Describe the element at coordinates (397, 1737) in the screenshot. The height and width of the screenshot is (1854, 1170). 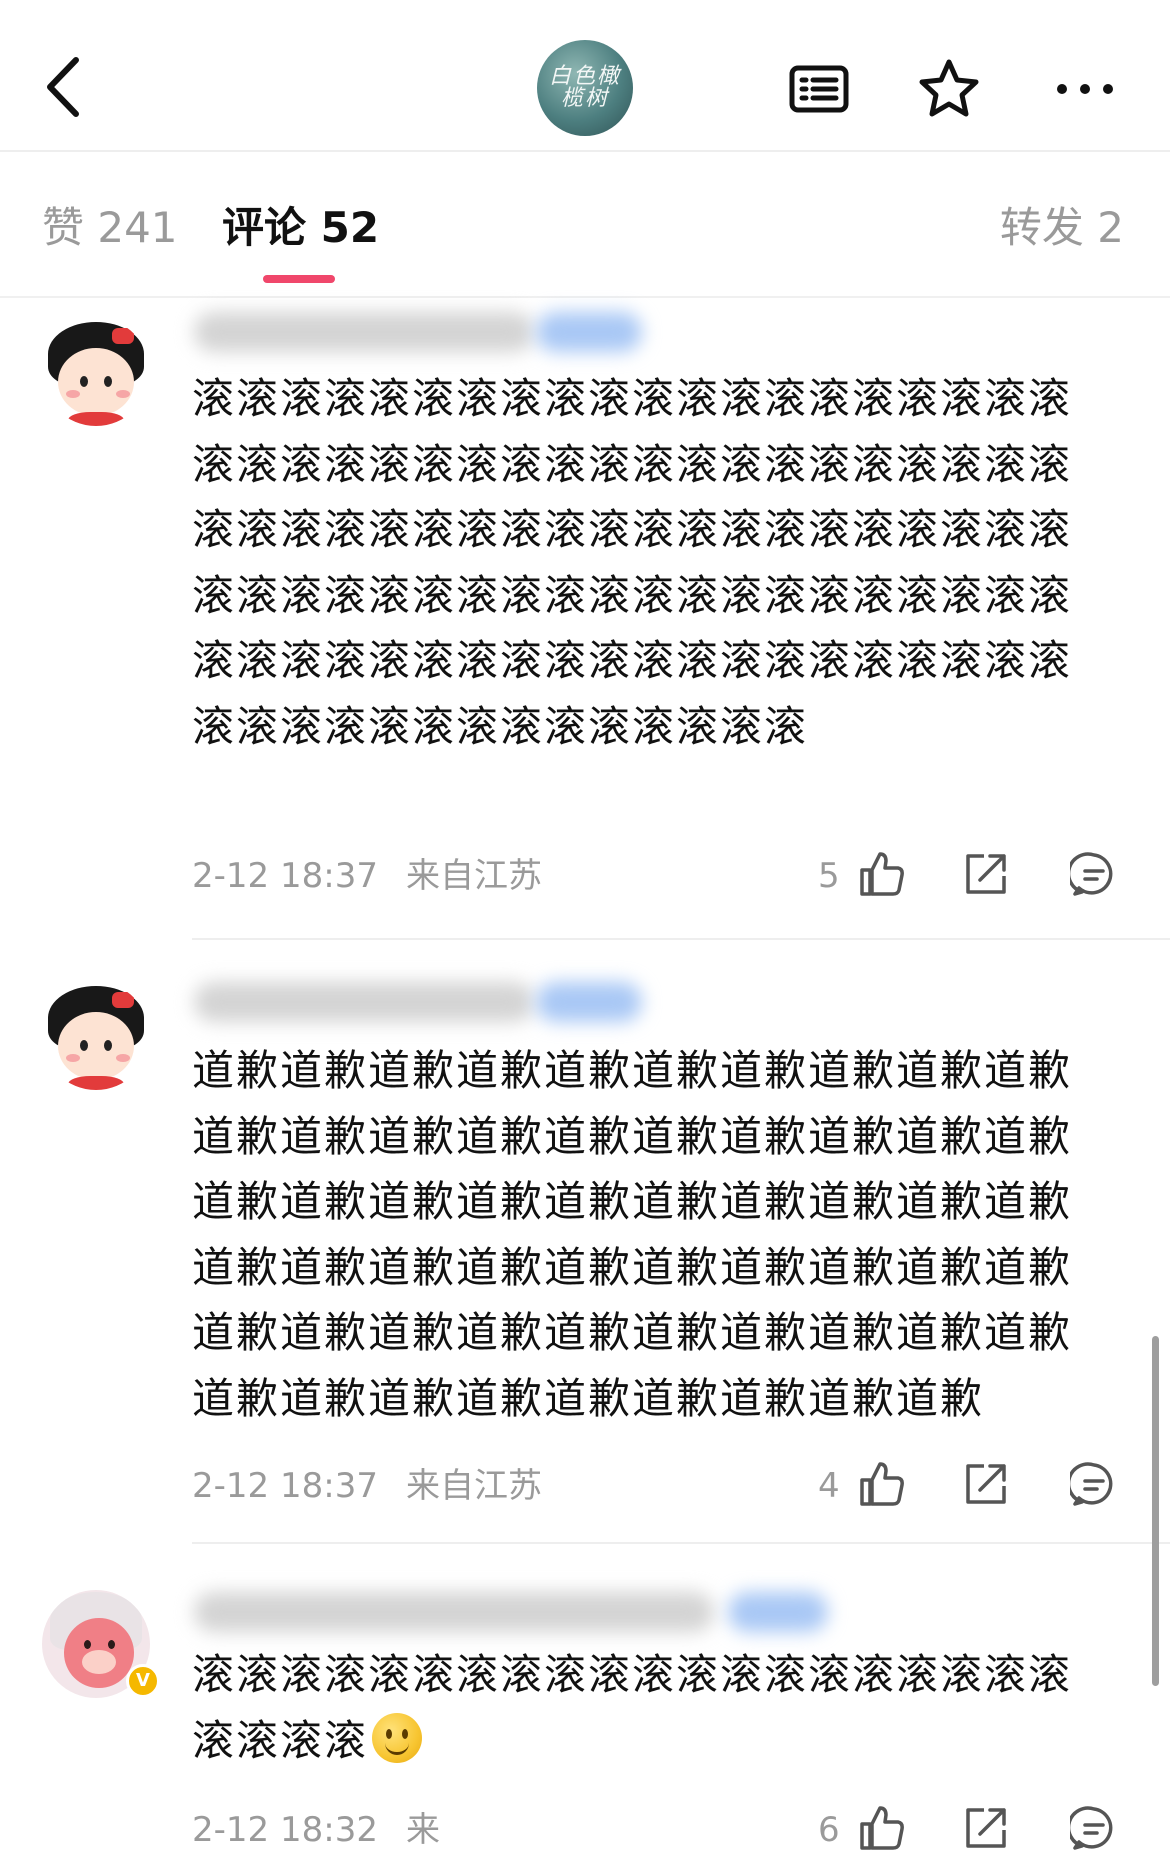
I see `smile-emoji-icon` at that location.